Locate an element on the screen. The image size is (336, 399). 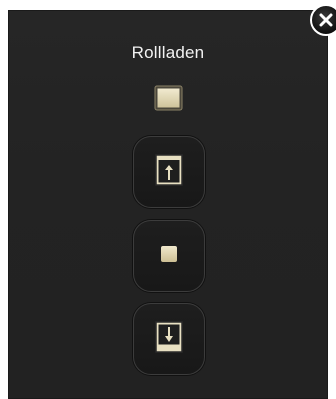
stop-button is located at coordinates (169, 256).